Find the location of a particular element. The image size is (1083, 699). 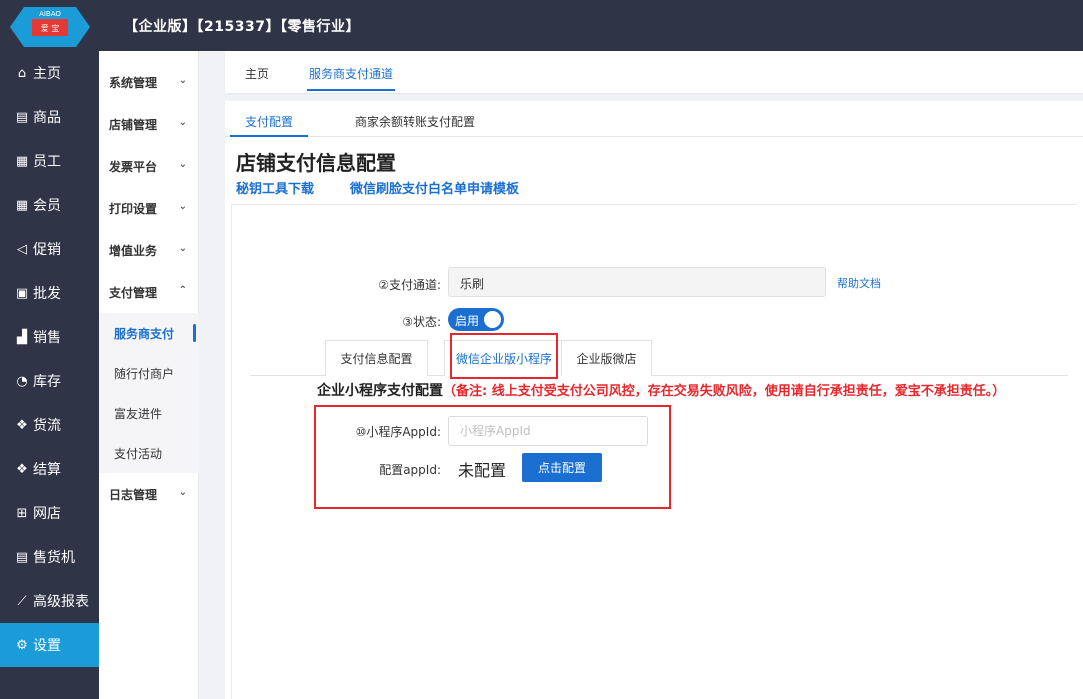

section-title-text: 企业小程序支付配置 is located at coordinates (380, 391).